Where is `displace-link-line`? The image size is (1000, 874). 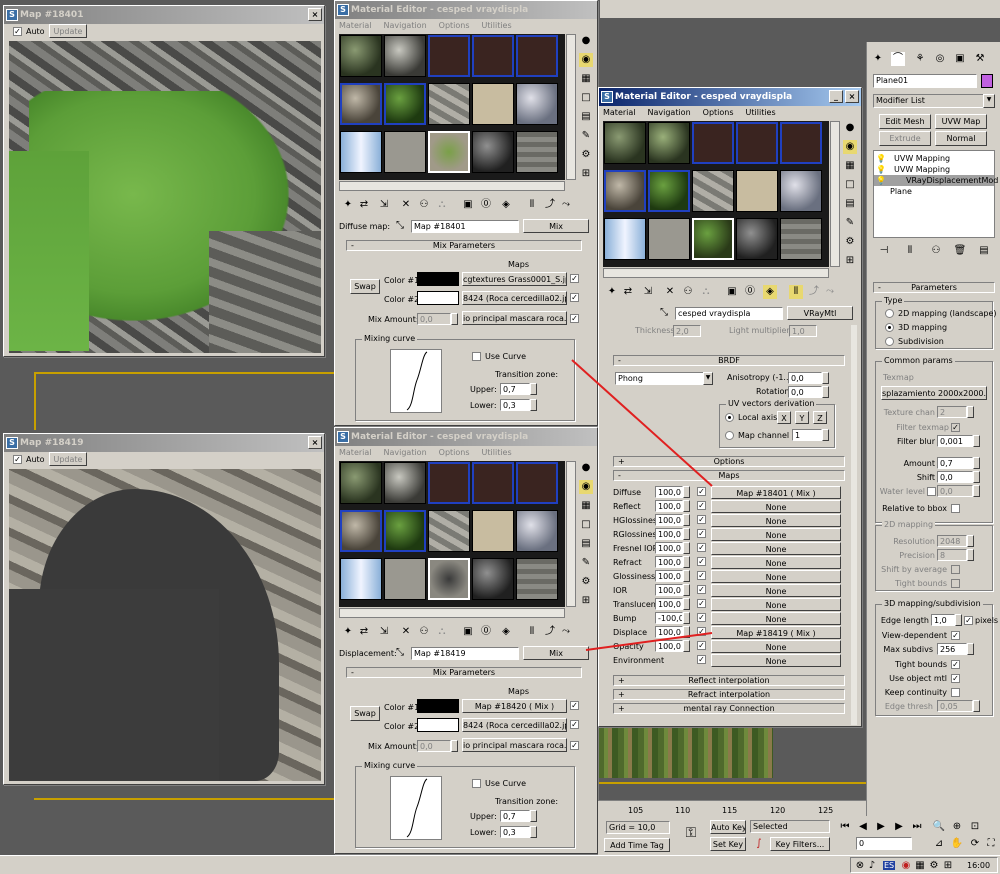
displace-link-line is located at coordinates (649, 641).